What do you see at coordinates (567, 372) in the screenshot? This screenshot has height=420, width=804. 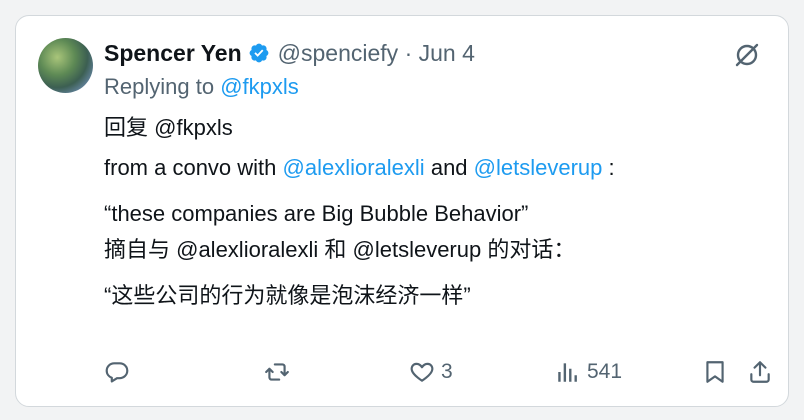 I see `views-icon` at bounding box center [567, 372].